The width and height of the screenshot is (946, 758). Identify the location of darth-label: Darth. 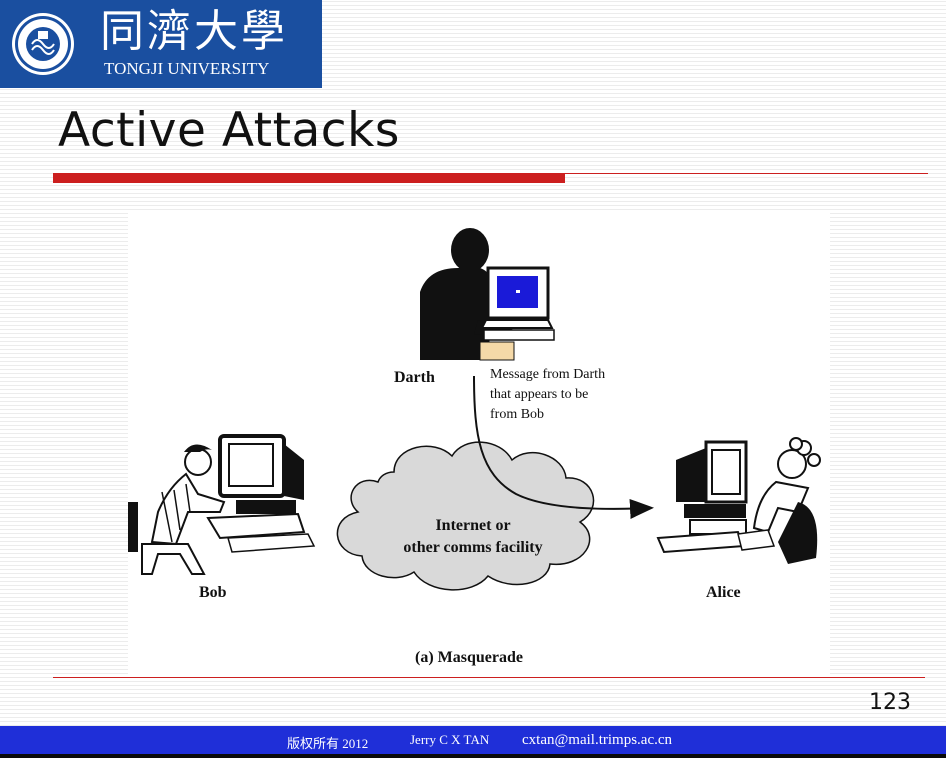
(414, 377).